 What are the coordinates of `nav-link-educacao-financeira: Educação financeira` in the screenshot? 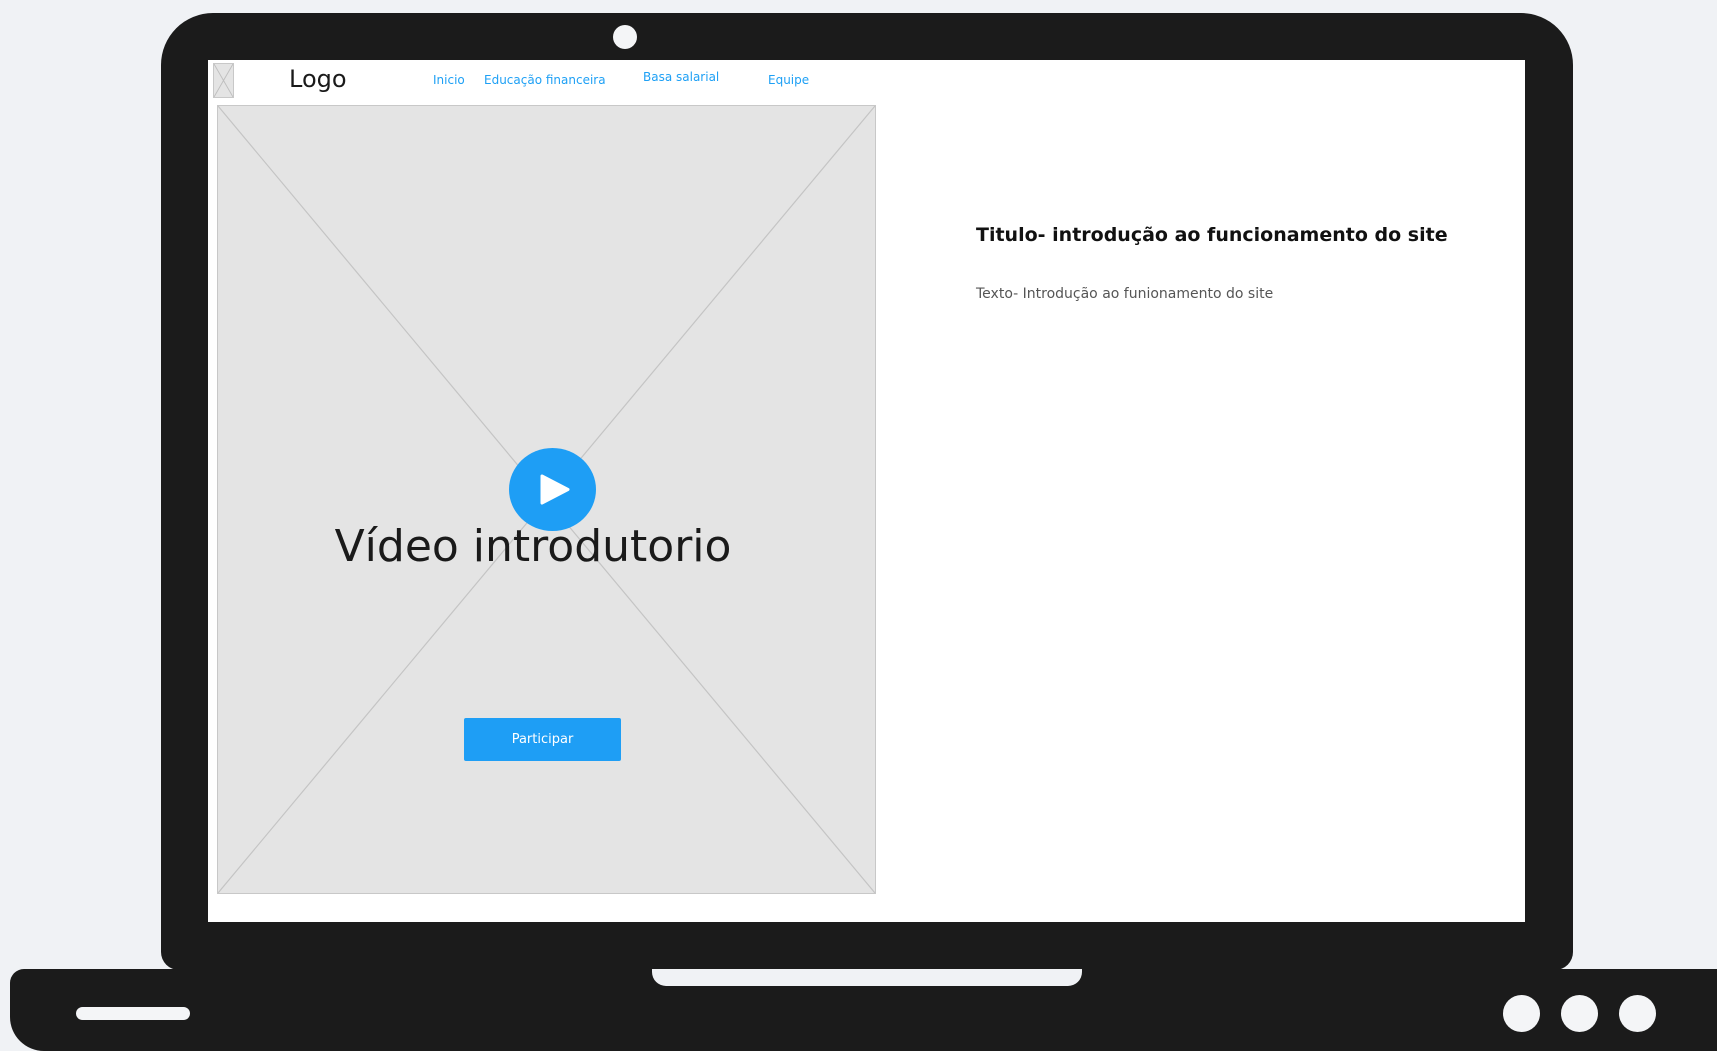 It's located at (545, 80).